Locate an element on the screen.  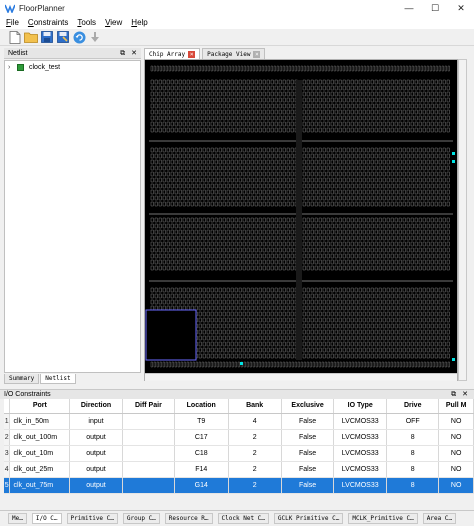
expand-arrow-icon: › is located at coordinates (12, 67).